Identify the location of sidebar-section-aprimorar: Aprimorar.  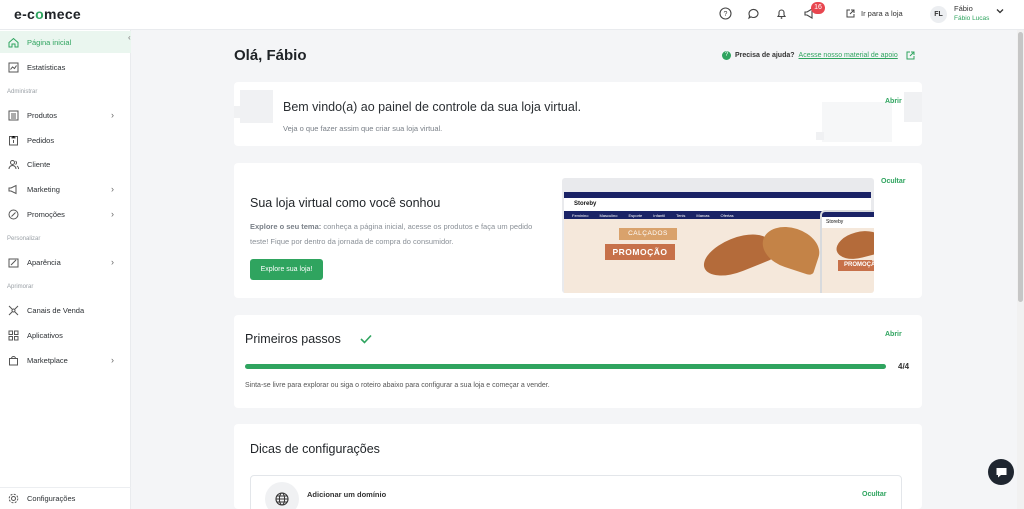
(20, 287).